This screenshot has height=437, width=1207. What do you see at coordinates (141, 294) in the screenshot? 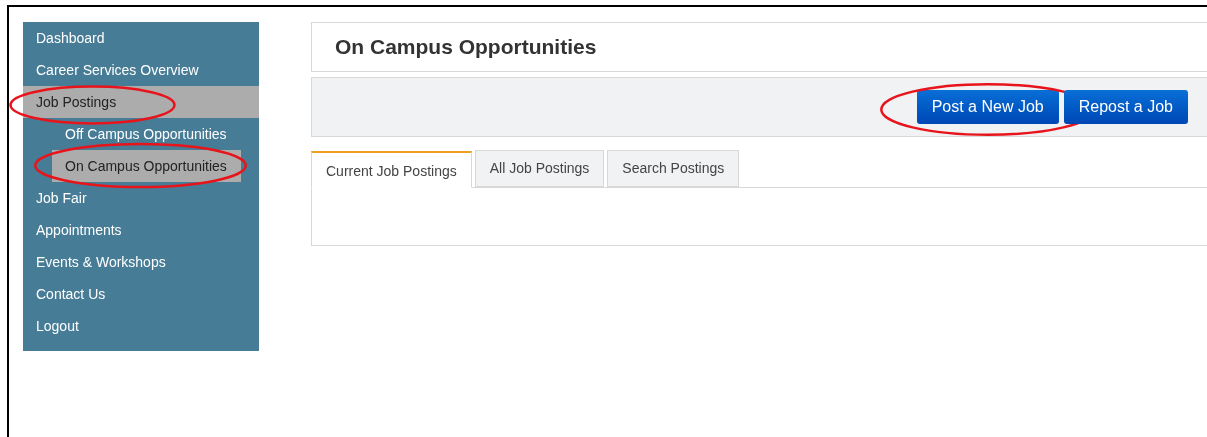
I see `sidebar-item: Contact Us` at bounding box center [141, 294].